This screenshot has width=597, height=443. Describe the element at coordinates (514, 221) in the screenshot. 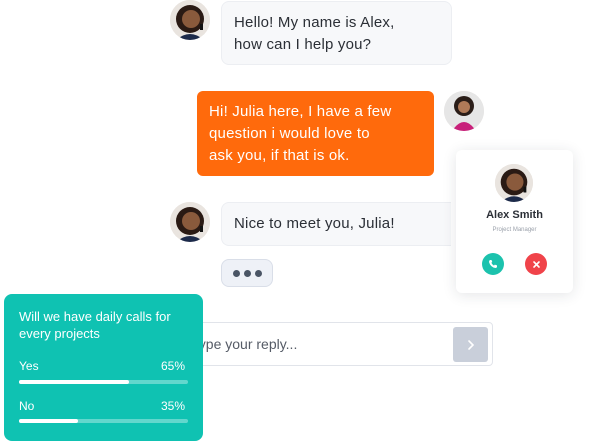

I see `contact-card: Alex Smith Project Manager` at that location.